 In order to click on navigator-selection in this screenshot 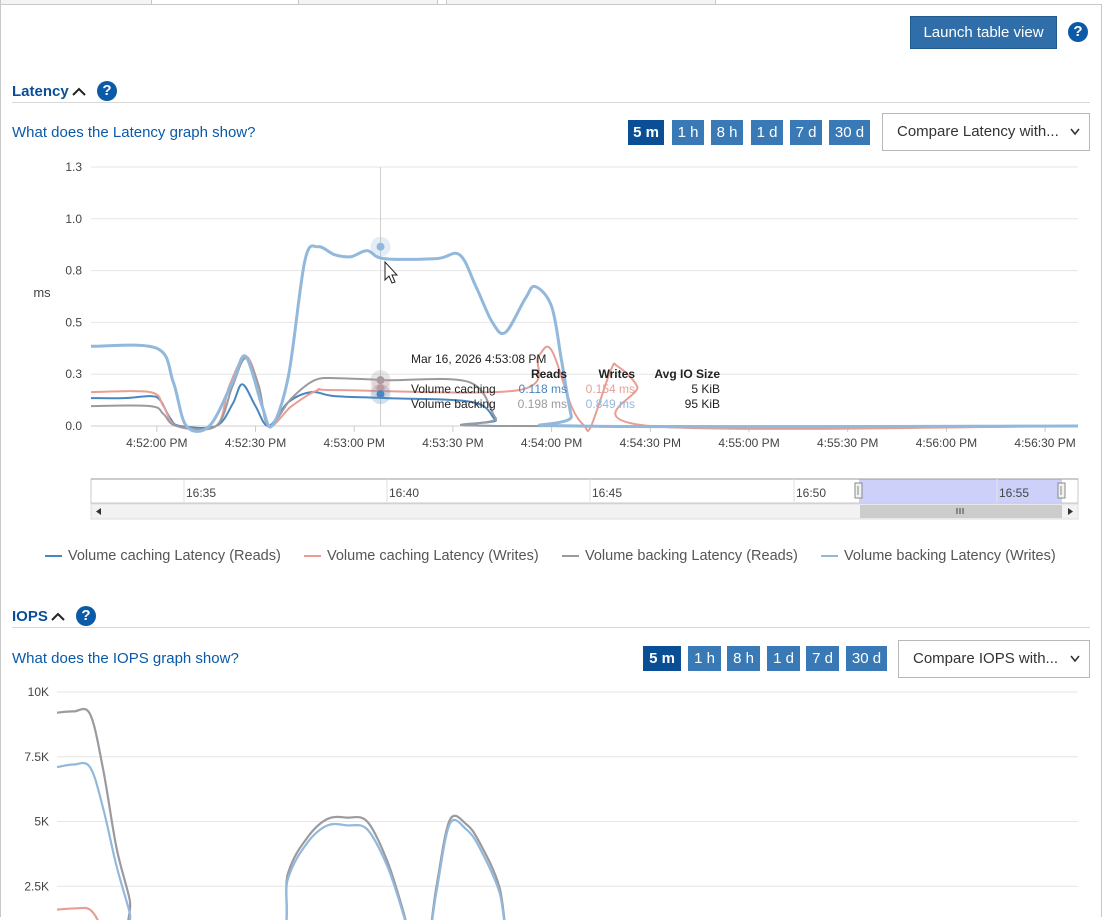, I will do `click(960, 491)`.